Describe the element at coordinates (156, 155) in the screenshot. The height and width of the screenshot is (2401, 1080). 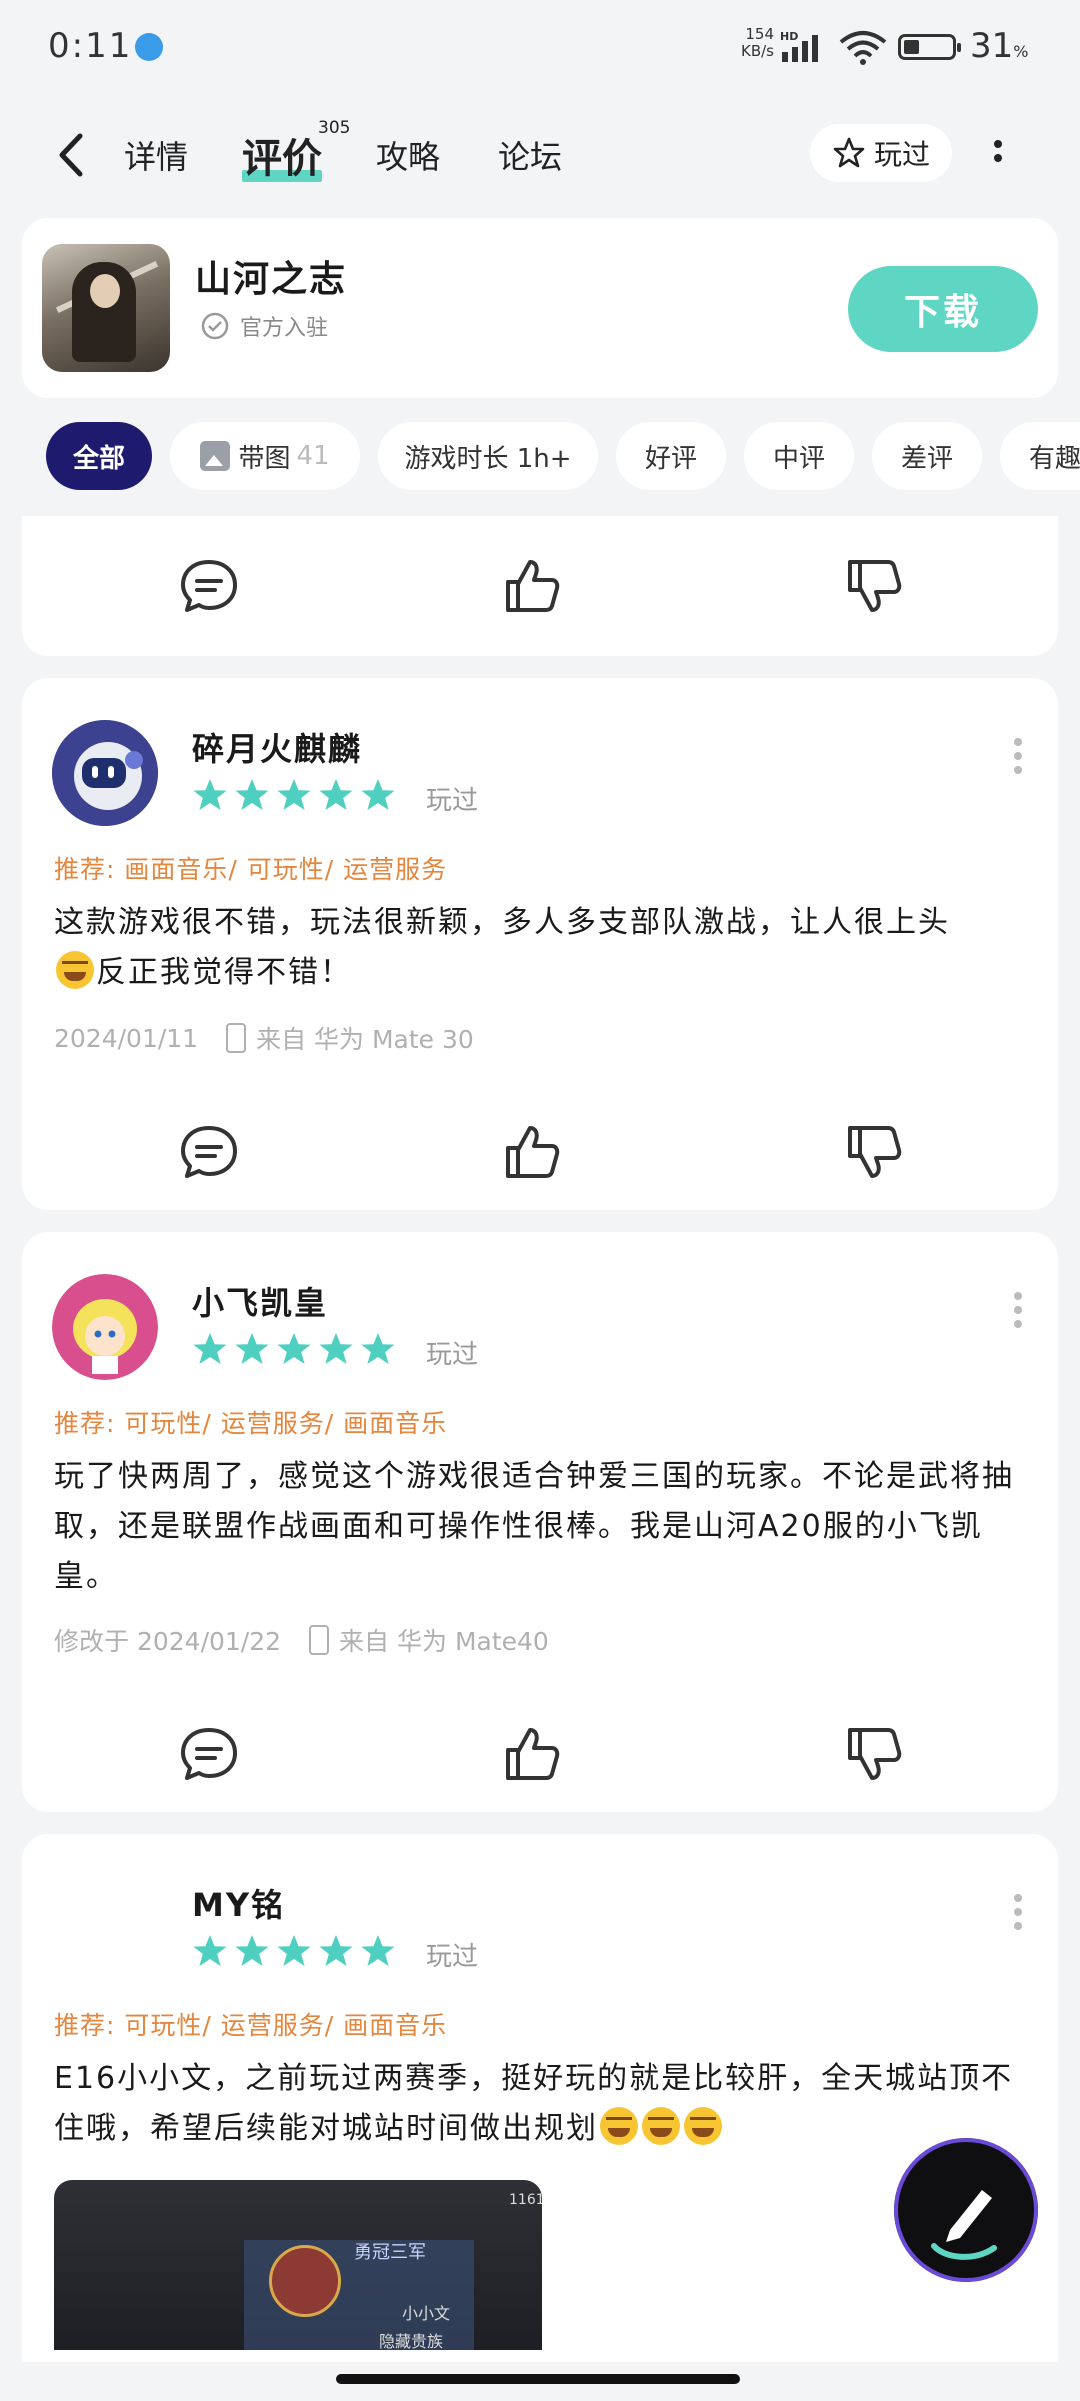
I see `tab-details: 详情` at that location.